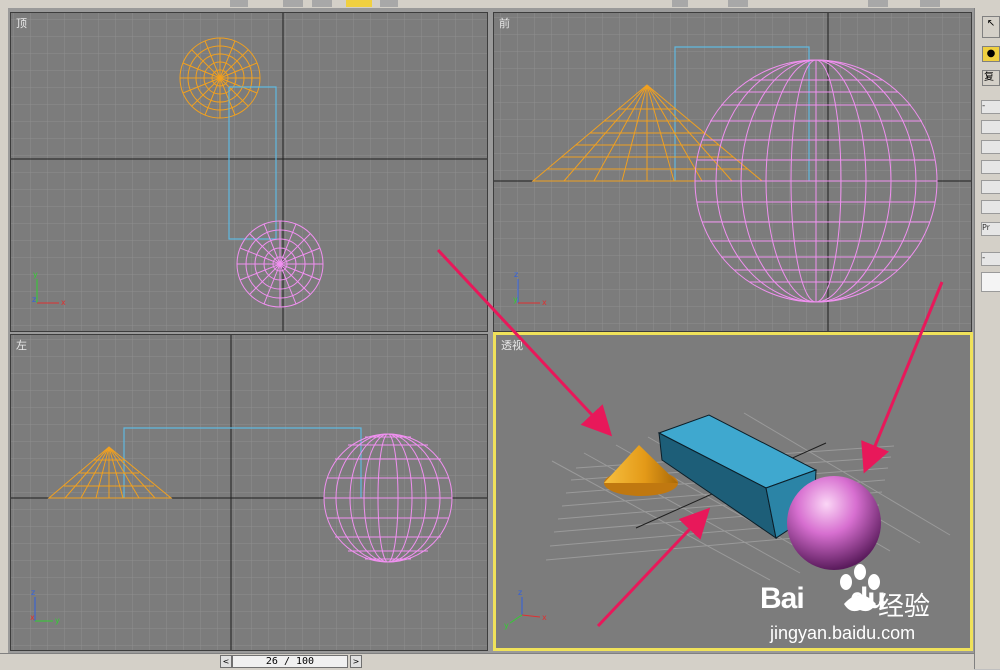 The height and width of the screenshot is (670, 1000). I want to click on chevron-right-icon: >, so click(356, 661).